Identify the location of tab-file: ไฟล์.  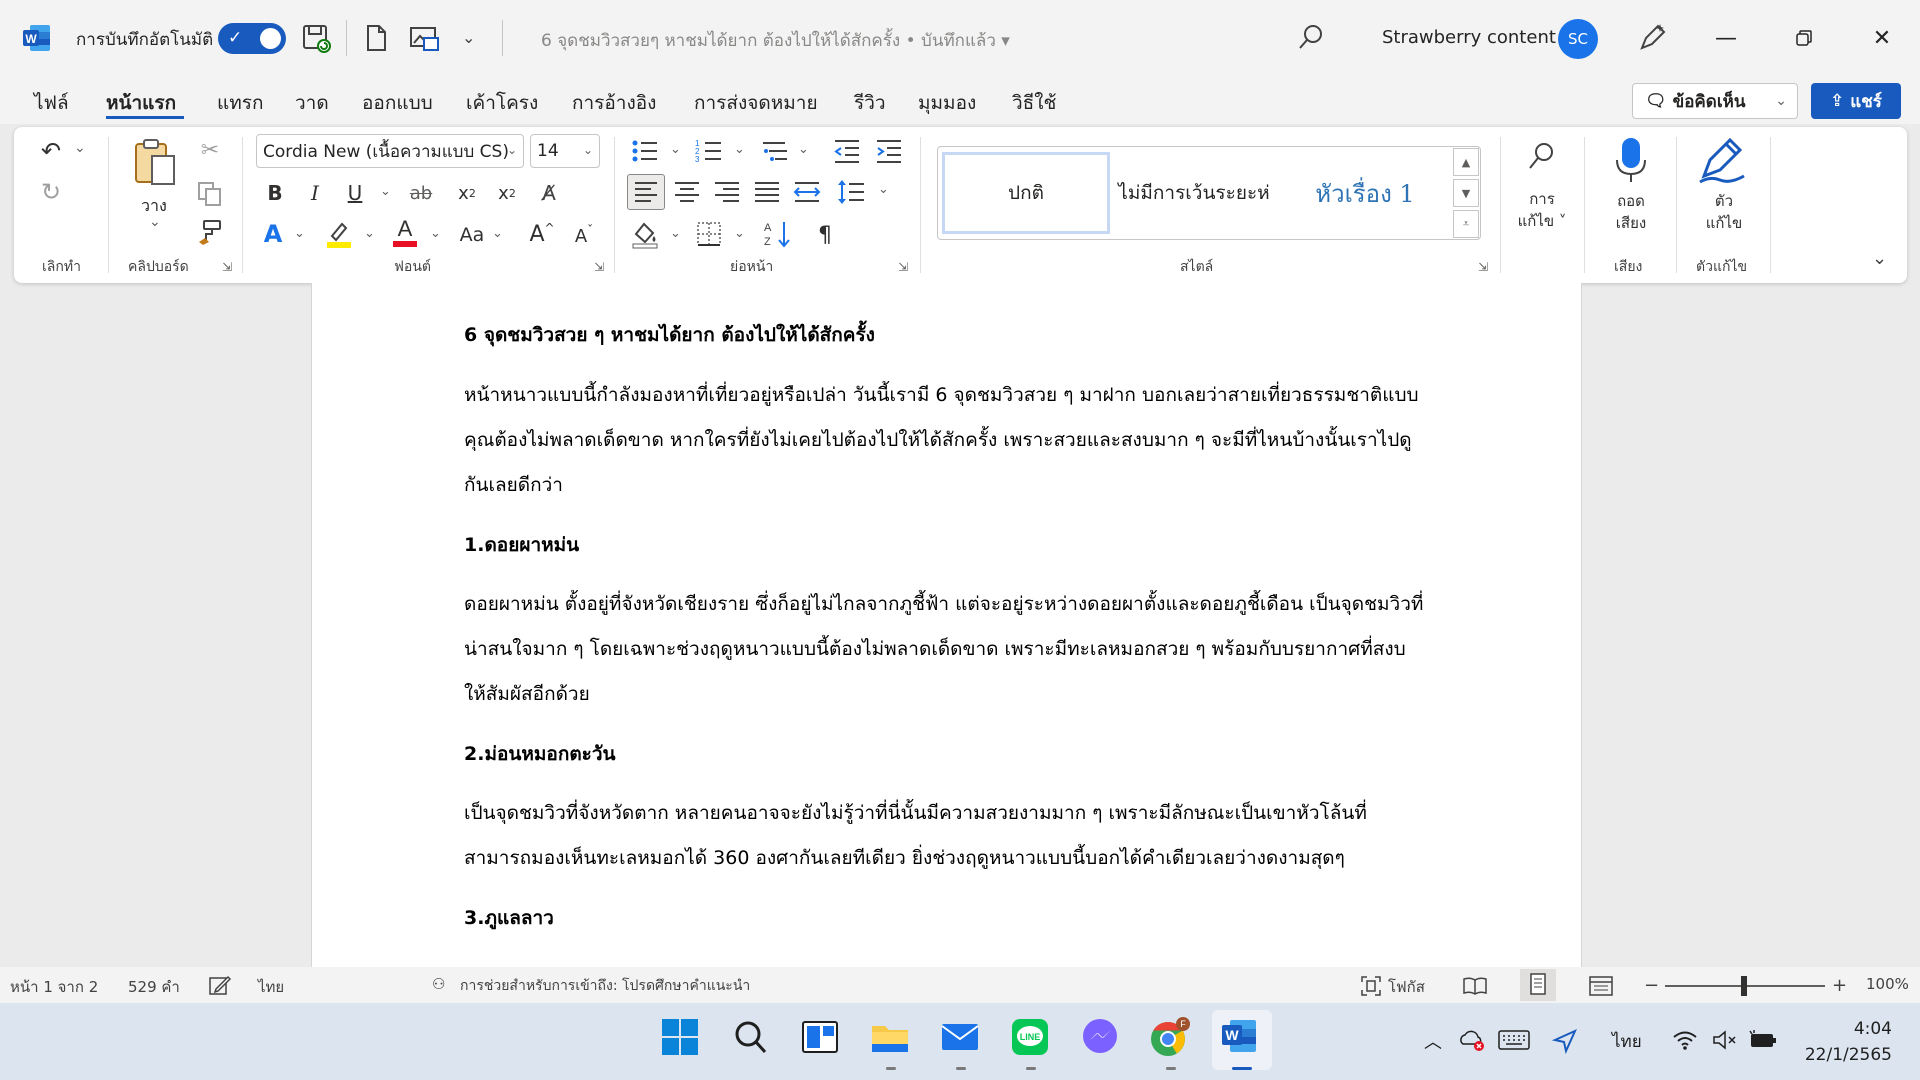
(51, 103).